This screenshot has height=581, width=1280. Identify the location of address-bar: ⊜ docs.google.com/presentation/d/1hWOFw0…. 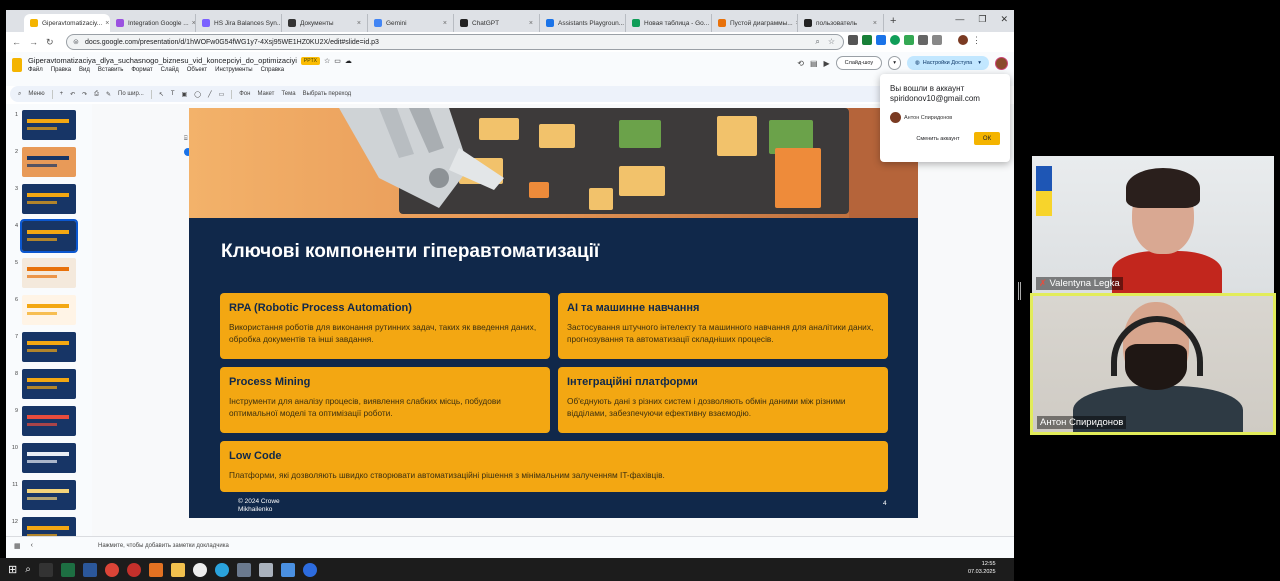
(455, 42).